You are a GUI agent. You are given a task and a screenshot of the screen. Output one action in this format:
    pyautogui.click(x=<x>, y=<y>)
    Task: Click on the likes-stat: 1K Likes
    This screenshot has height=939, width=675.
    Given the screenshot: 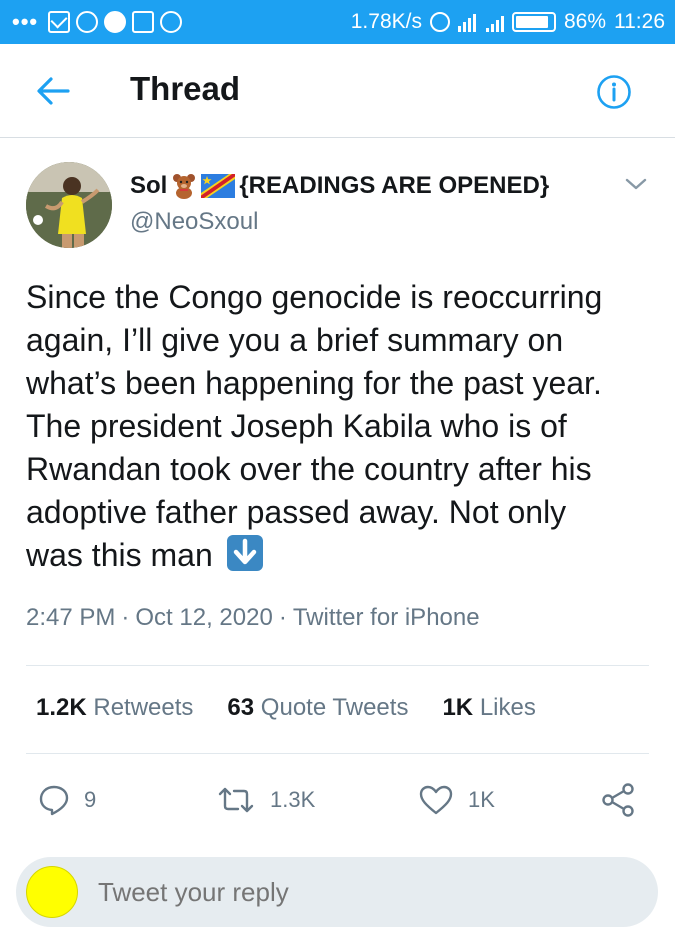 What is the action you would take?
    pyautogui.click(x=488, y=708)
    